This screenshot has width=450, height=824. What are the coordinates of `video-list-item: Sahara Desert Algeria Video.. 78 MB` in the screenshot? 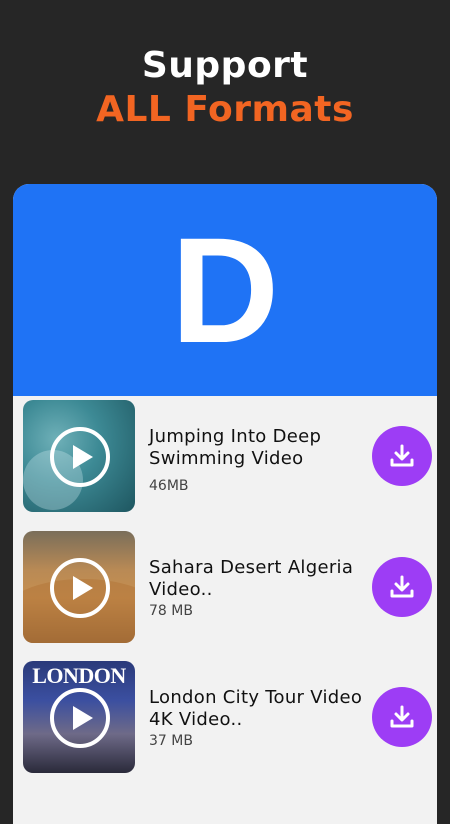 It's located at (228, 587).